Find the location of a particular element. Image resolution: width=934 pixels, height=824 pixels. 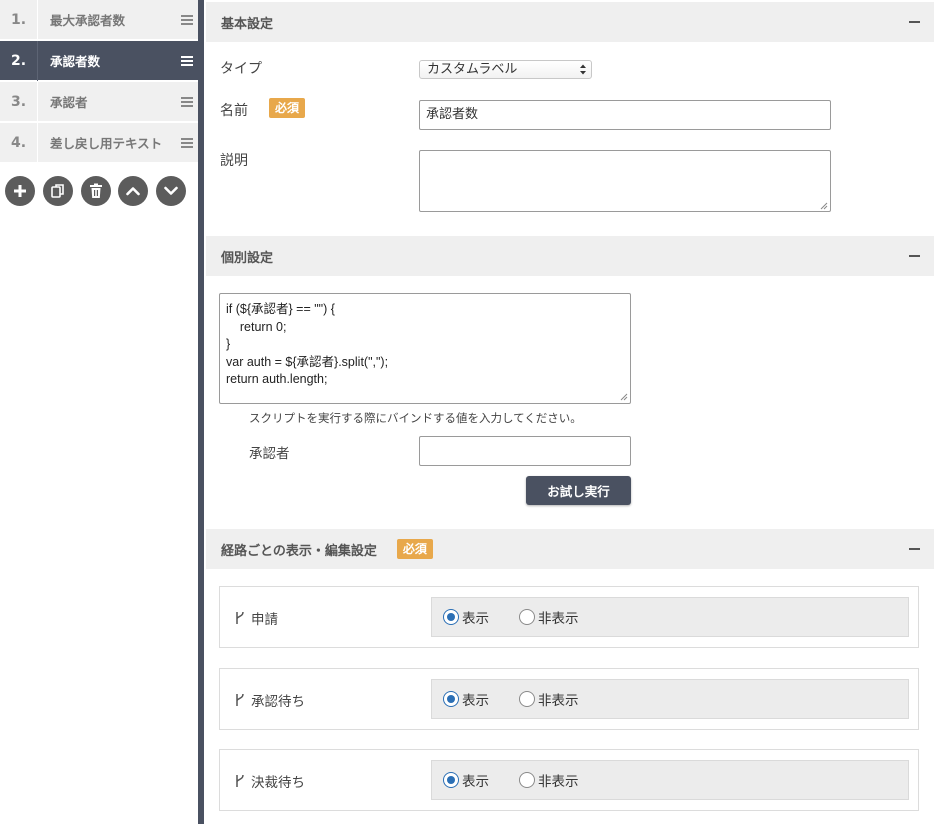

bind-approver-input is located at coordinates (525, 451).